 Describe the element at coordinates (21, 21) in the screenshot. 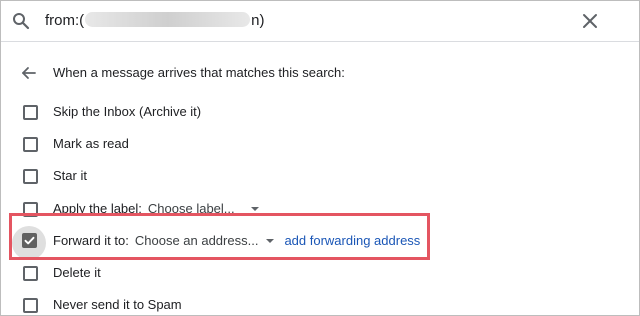

I see `search-icon` at that location.